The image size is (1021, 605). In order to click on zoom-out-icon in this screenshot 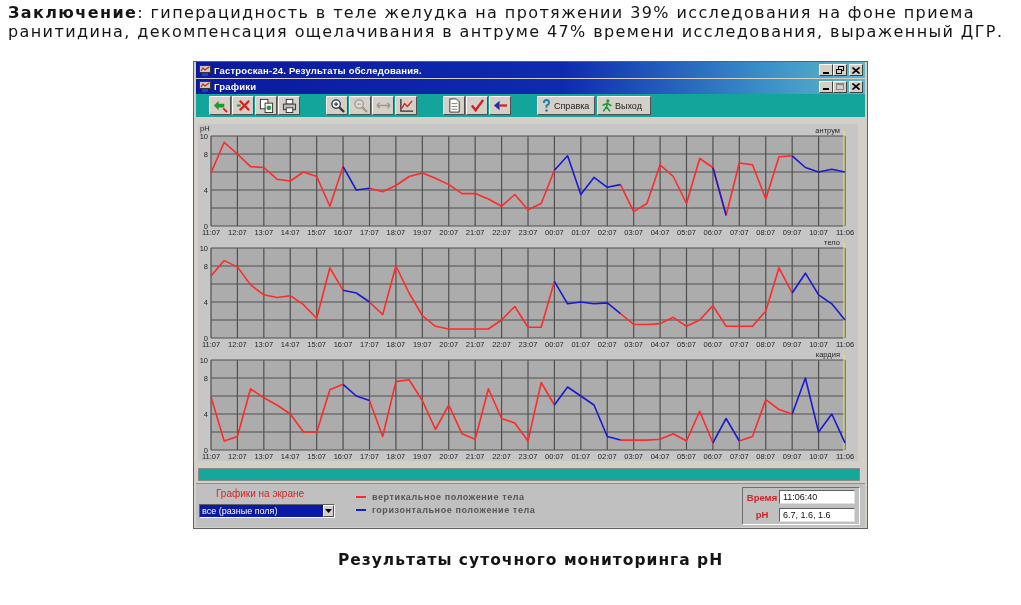, I will do `click(360, 105)`.